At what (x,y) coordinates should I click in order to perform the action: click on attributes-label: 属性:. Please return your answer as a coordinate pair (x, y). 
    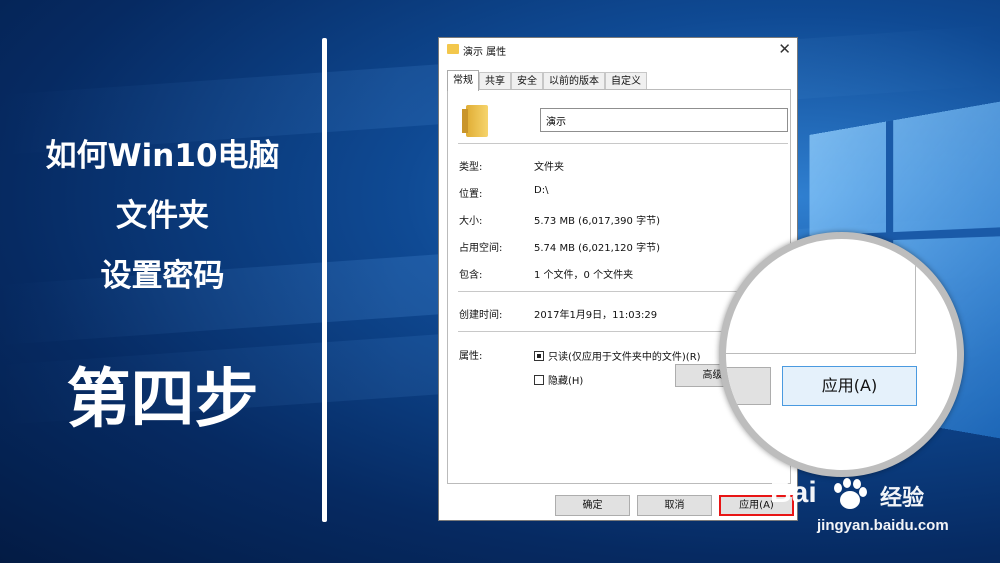
    Looking at the image, I should click on (471, 356).